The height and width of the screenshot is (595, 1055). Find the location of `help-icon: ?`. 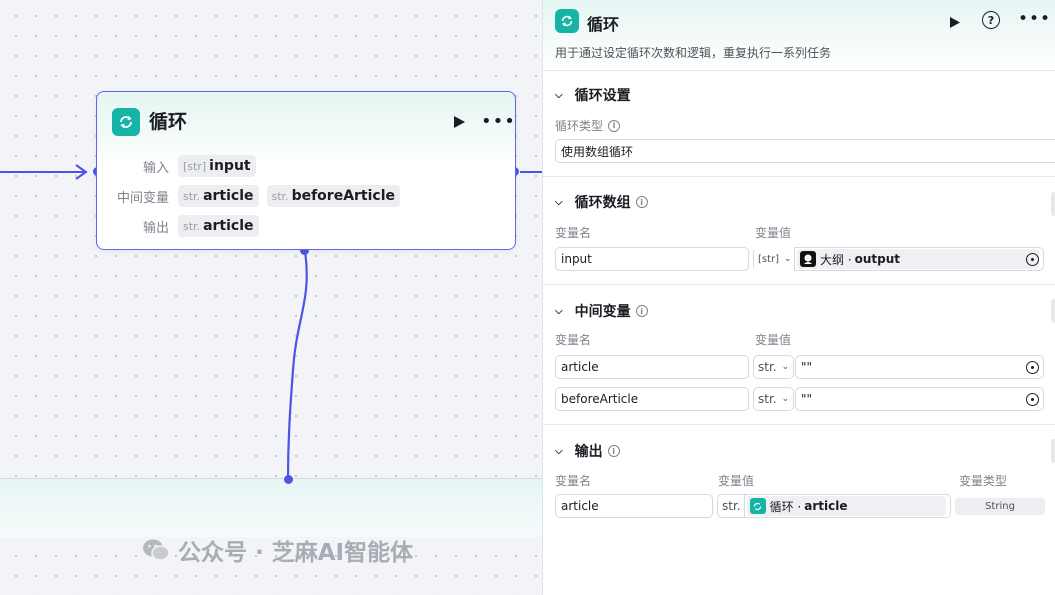

help-icon: ? is located at coordinates (991, 20).